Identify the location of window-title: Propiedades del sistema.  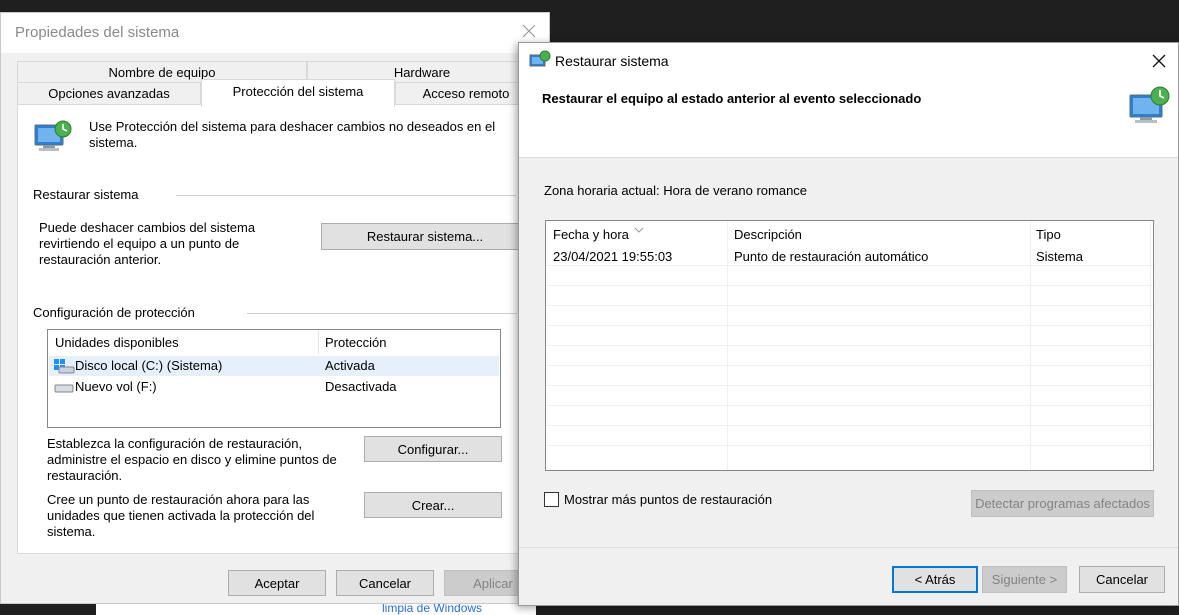
(97, 32).